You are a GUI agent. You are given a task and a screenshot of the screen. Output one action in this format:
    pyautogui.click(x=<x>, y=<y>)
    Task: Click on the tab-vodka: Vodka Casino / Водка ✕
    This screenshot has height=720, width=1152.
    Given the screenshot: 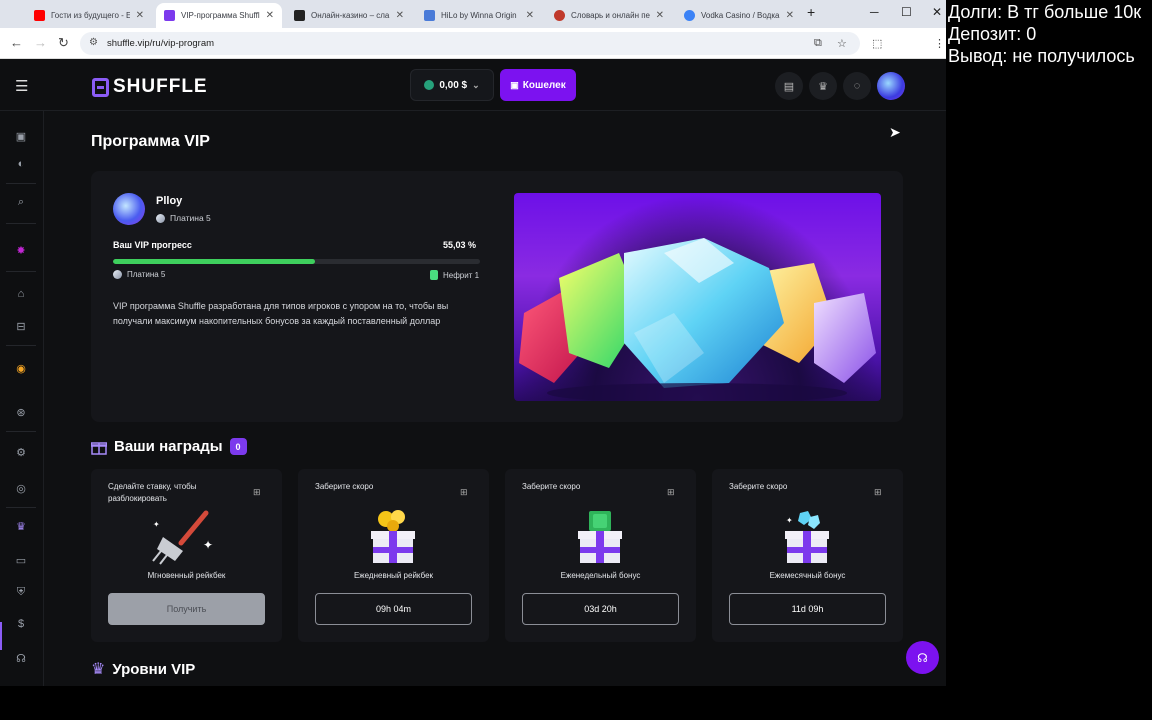 What is the action you would take?
    pyautogui.click(x=739, y=15)
    